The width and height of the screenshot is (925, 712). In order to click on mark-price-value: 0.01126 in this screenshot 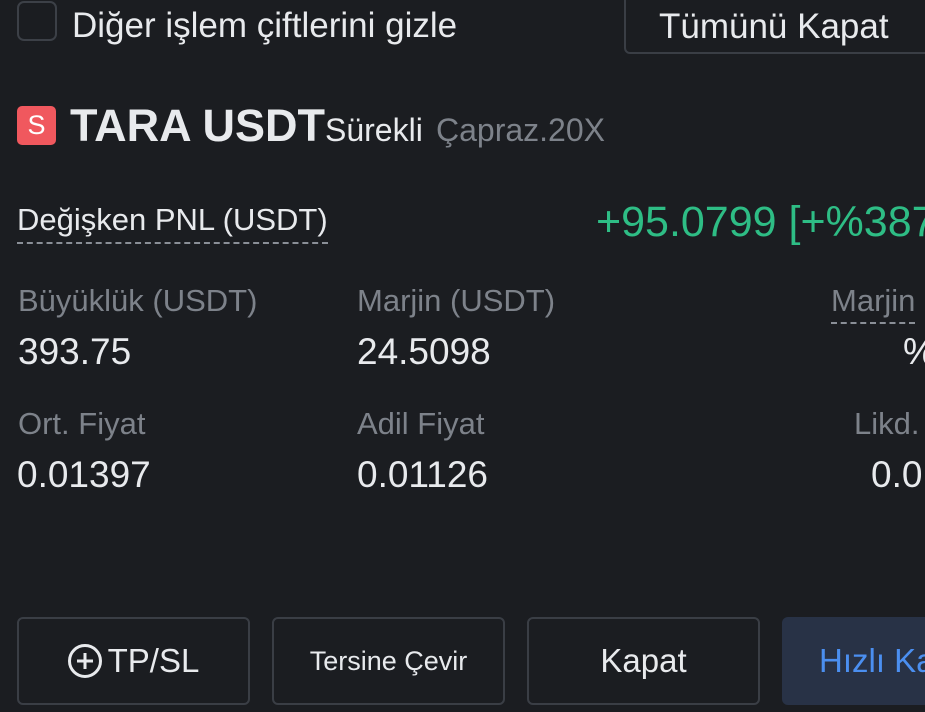, I will do `click(422, 474)`.